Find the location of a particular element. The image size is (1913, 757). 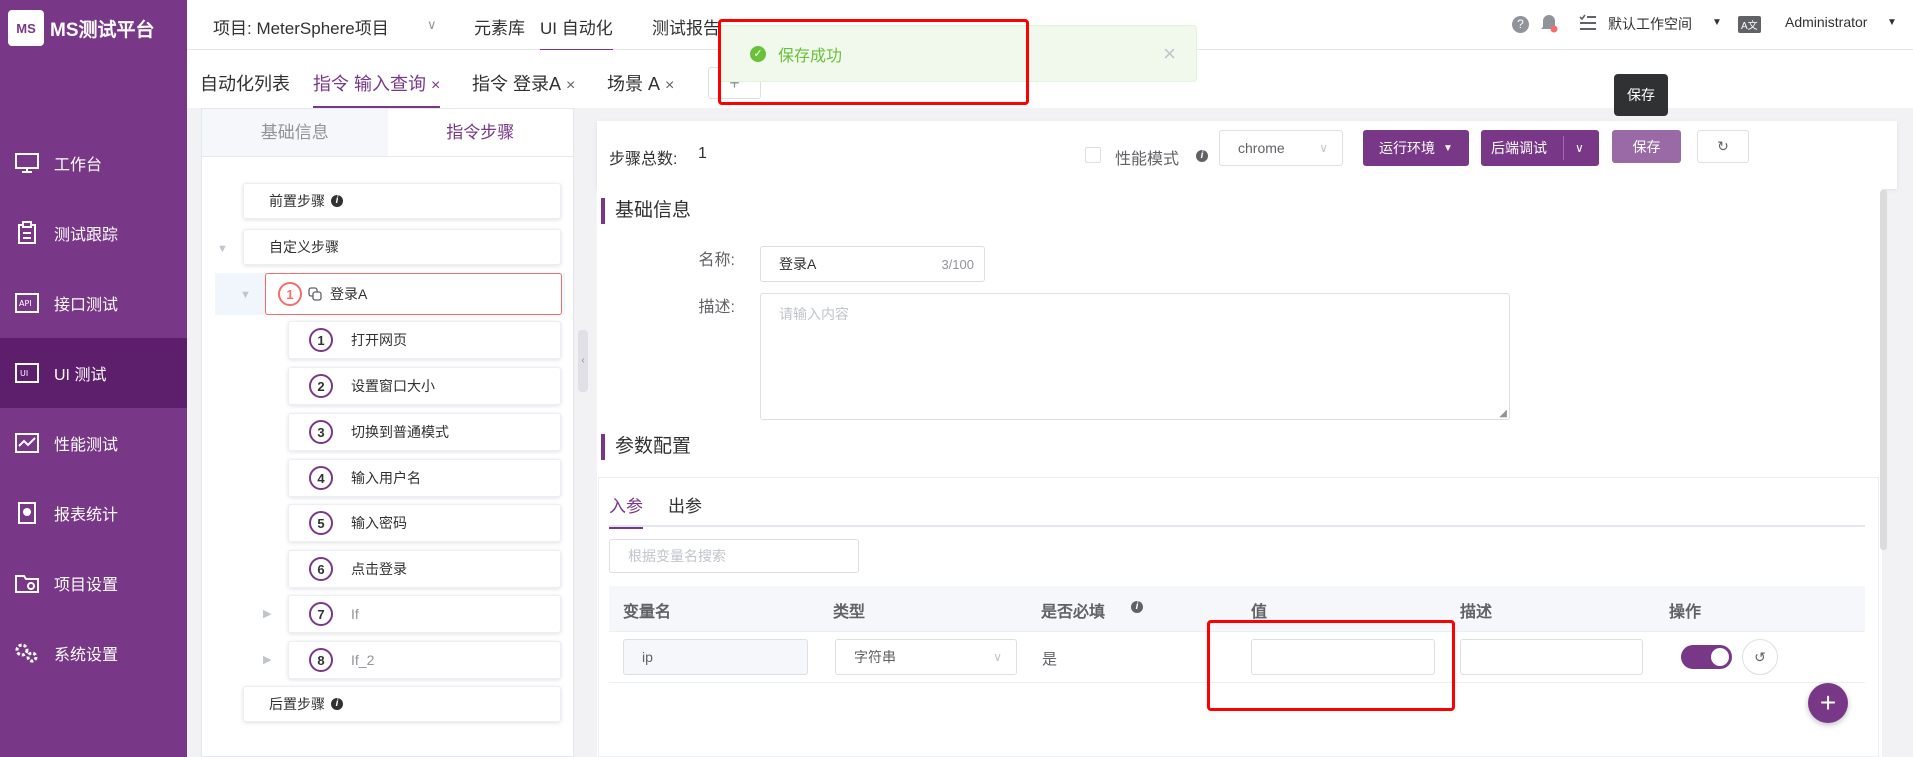

step-count-label: 步骤总数: is located at coordinates (643, 159).